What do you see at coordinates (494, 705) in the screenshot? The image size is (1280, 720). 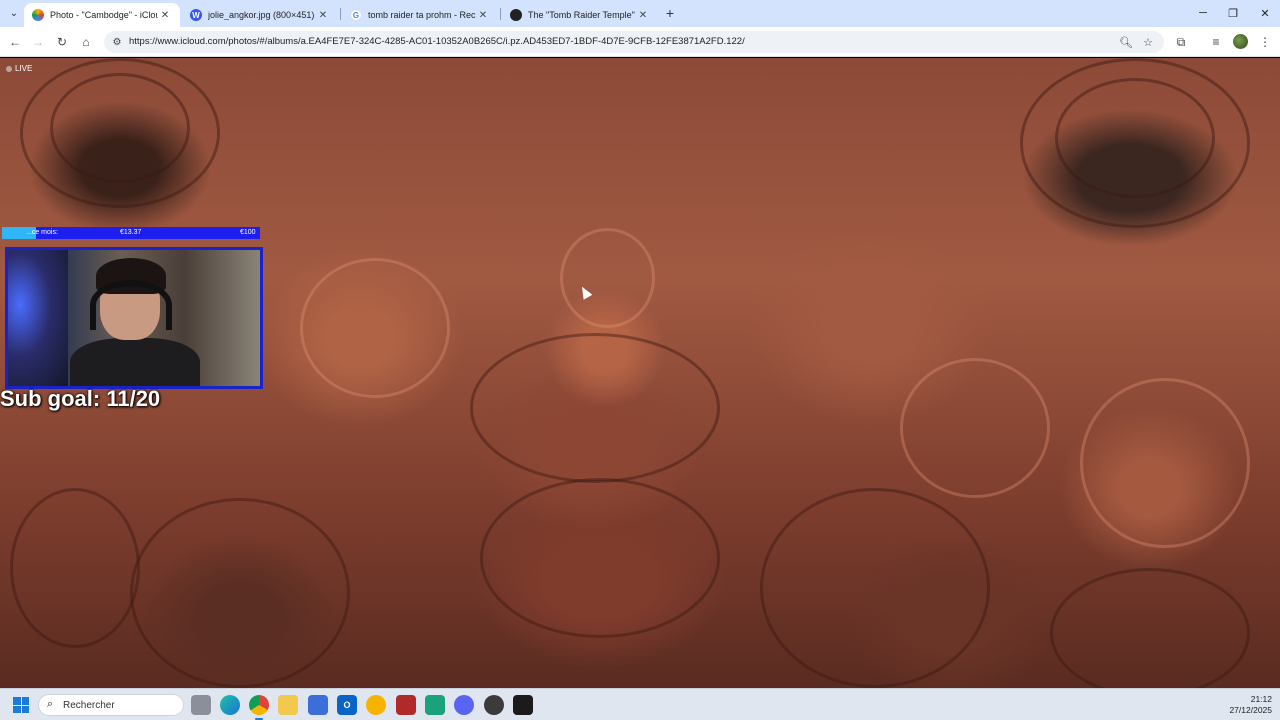 I see `obs-icon` at bounding box center [494, 705].